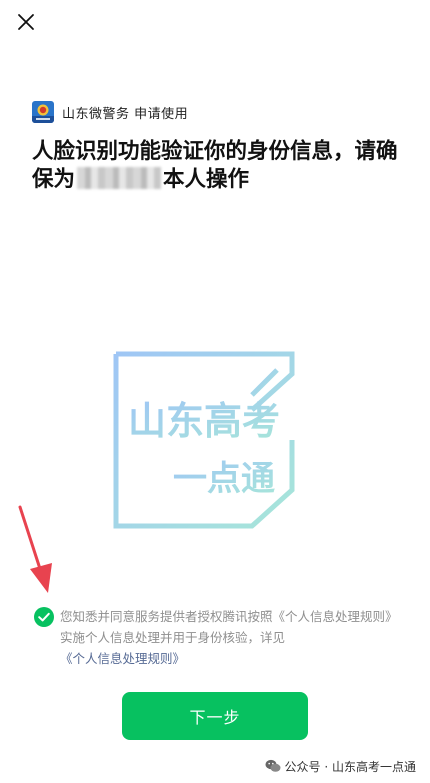 The image size is (430, 783). Describe the element at coordinates (218, 166) in the screenshot. I see `page-title: 人脸识别功能验证你的身份信息，请确保为 本人操作` at that location.